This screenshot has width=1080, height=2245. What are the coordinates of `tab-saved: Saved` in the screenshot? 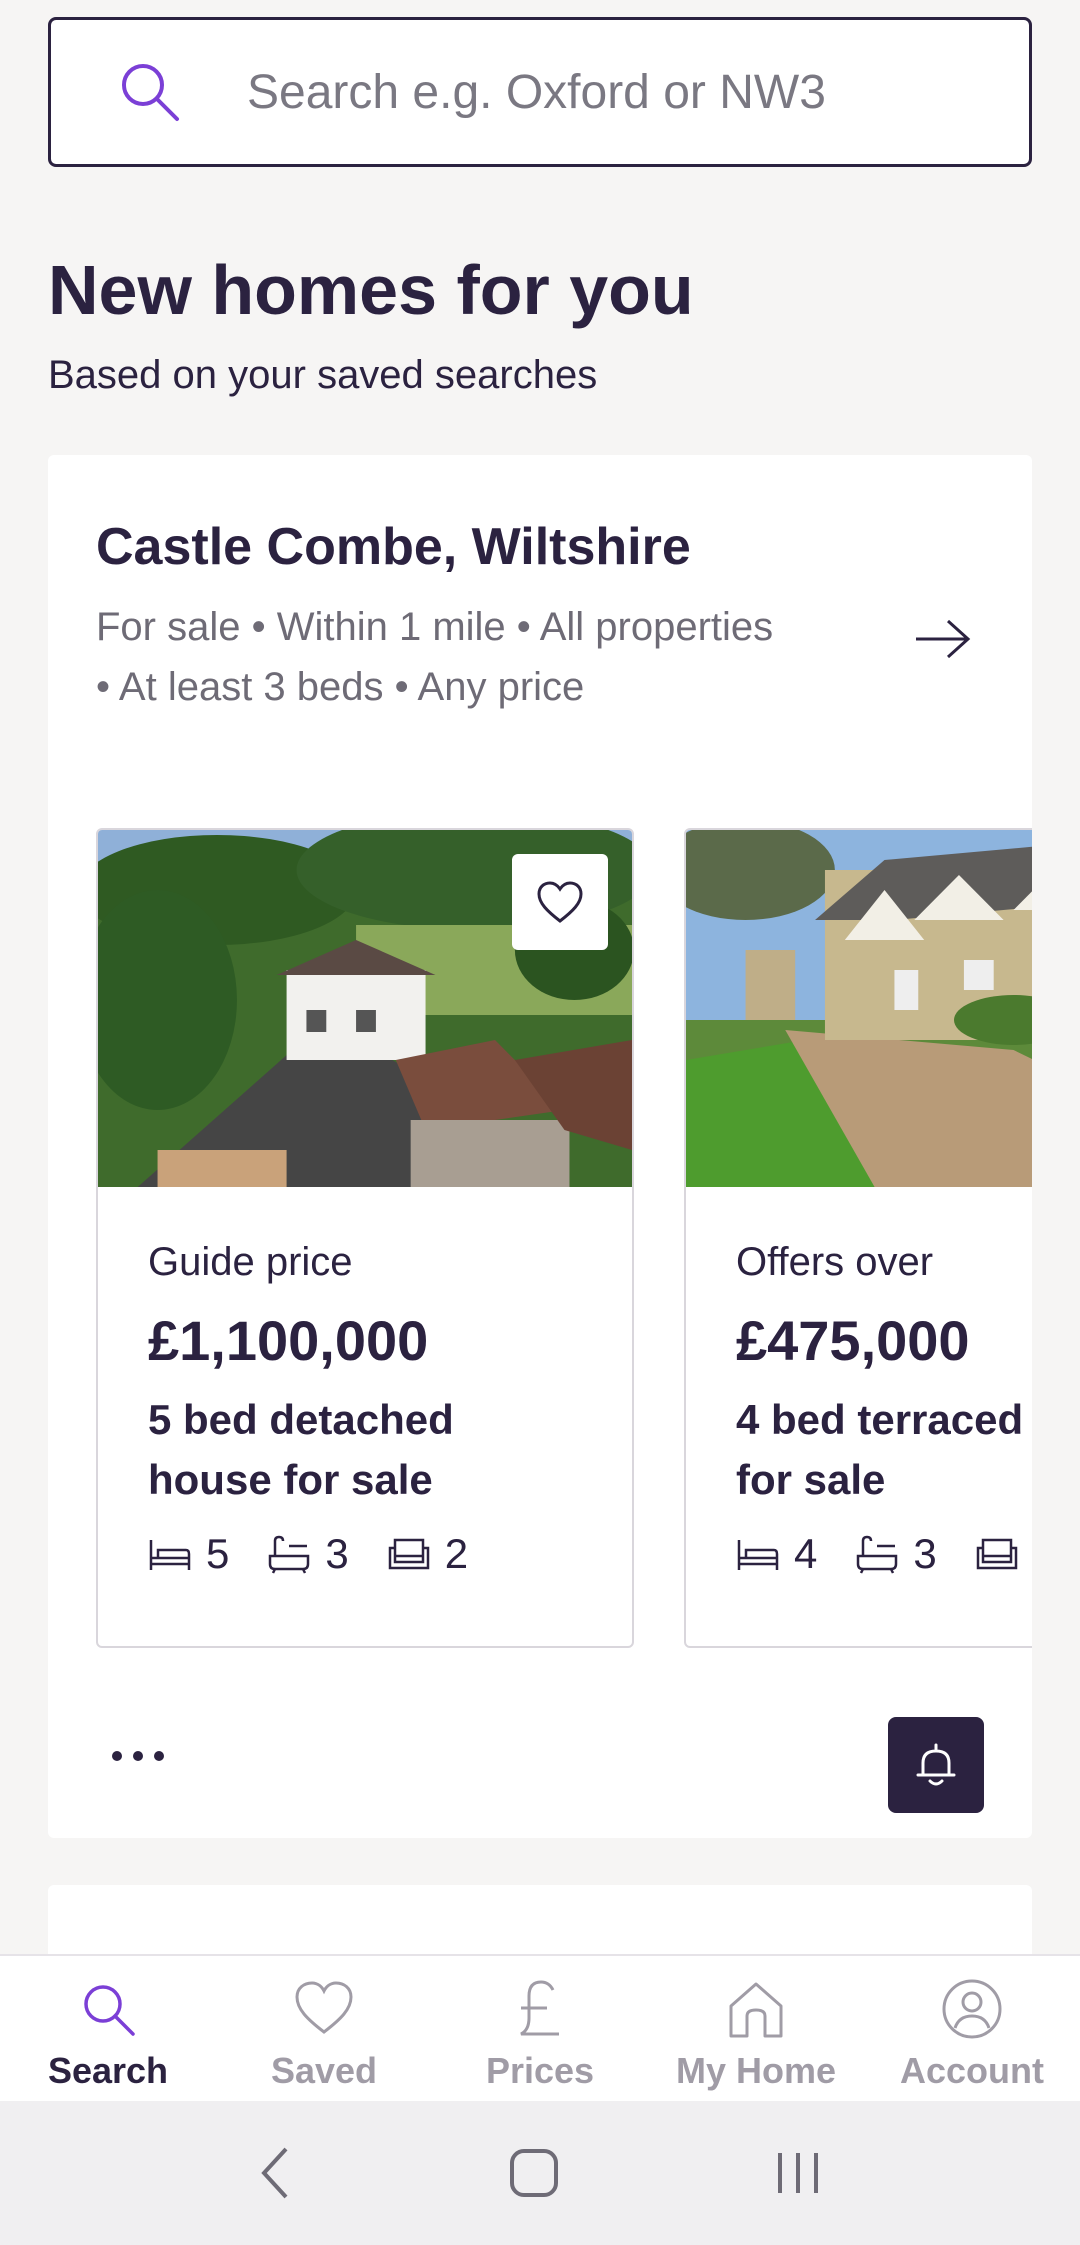 It's located at (324, 2028).